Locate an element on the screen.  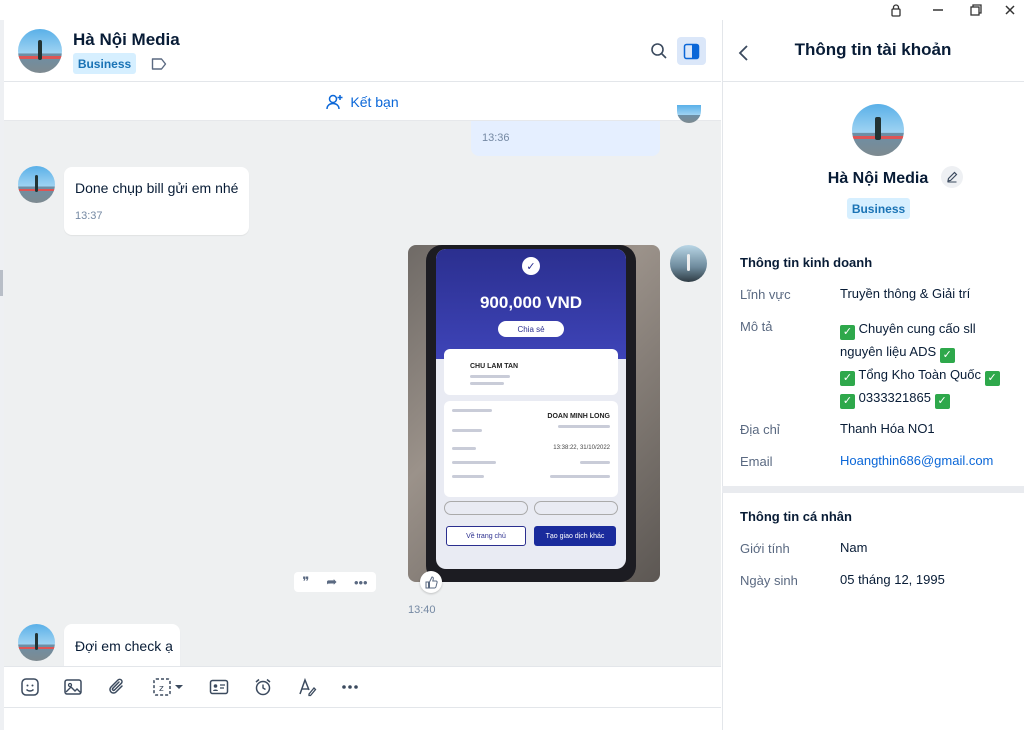
check-circle-icon: ✓ is located at coordinates (531, 266).